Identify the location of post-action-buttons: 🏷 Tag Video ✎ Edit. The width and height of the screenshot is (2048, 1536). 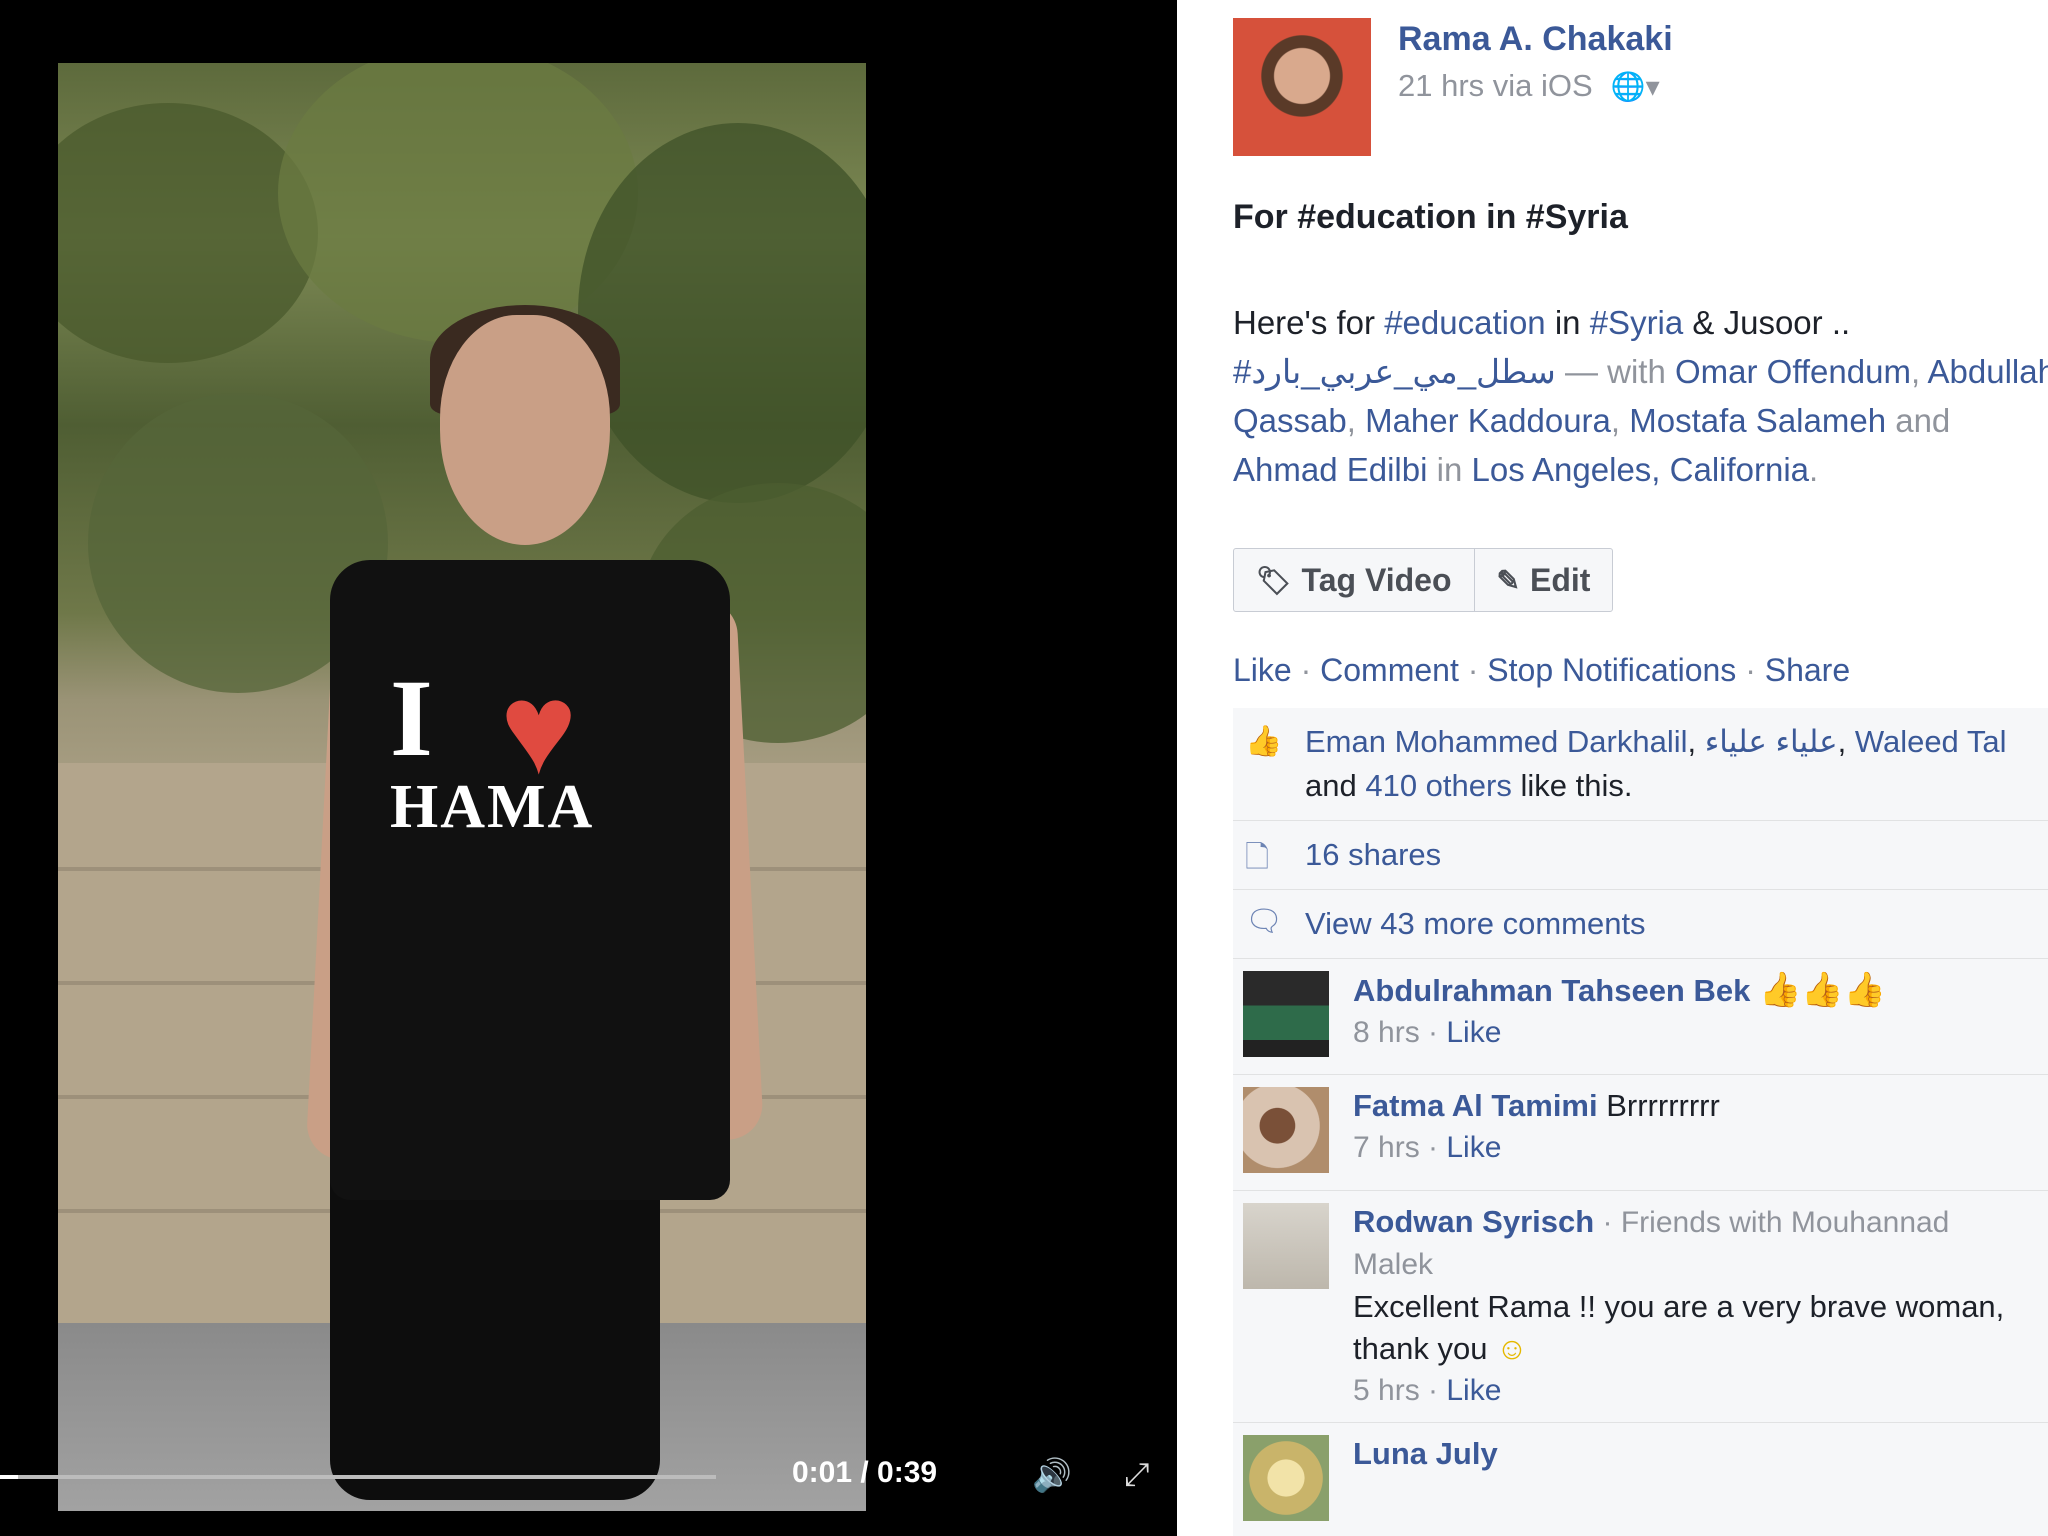
(1423, 580).